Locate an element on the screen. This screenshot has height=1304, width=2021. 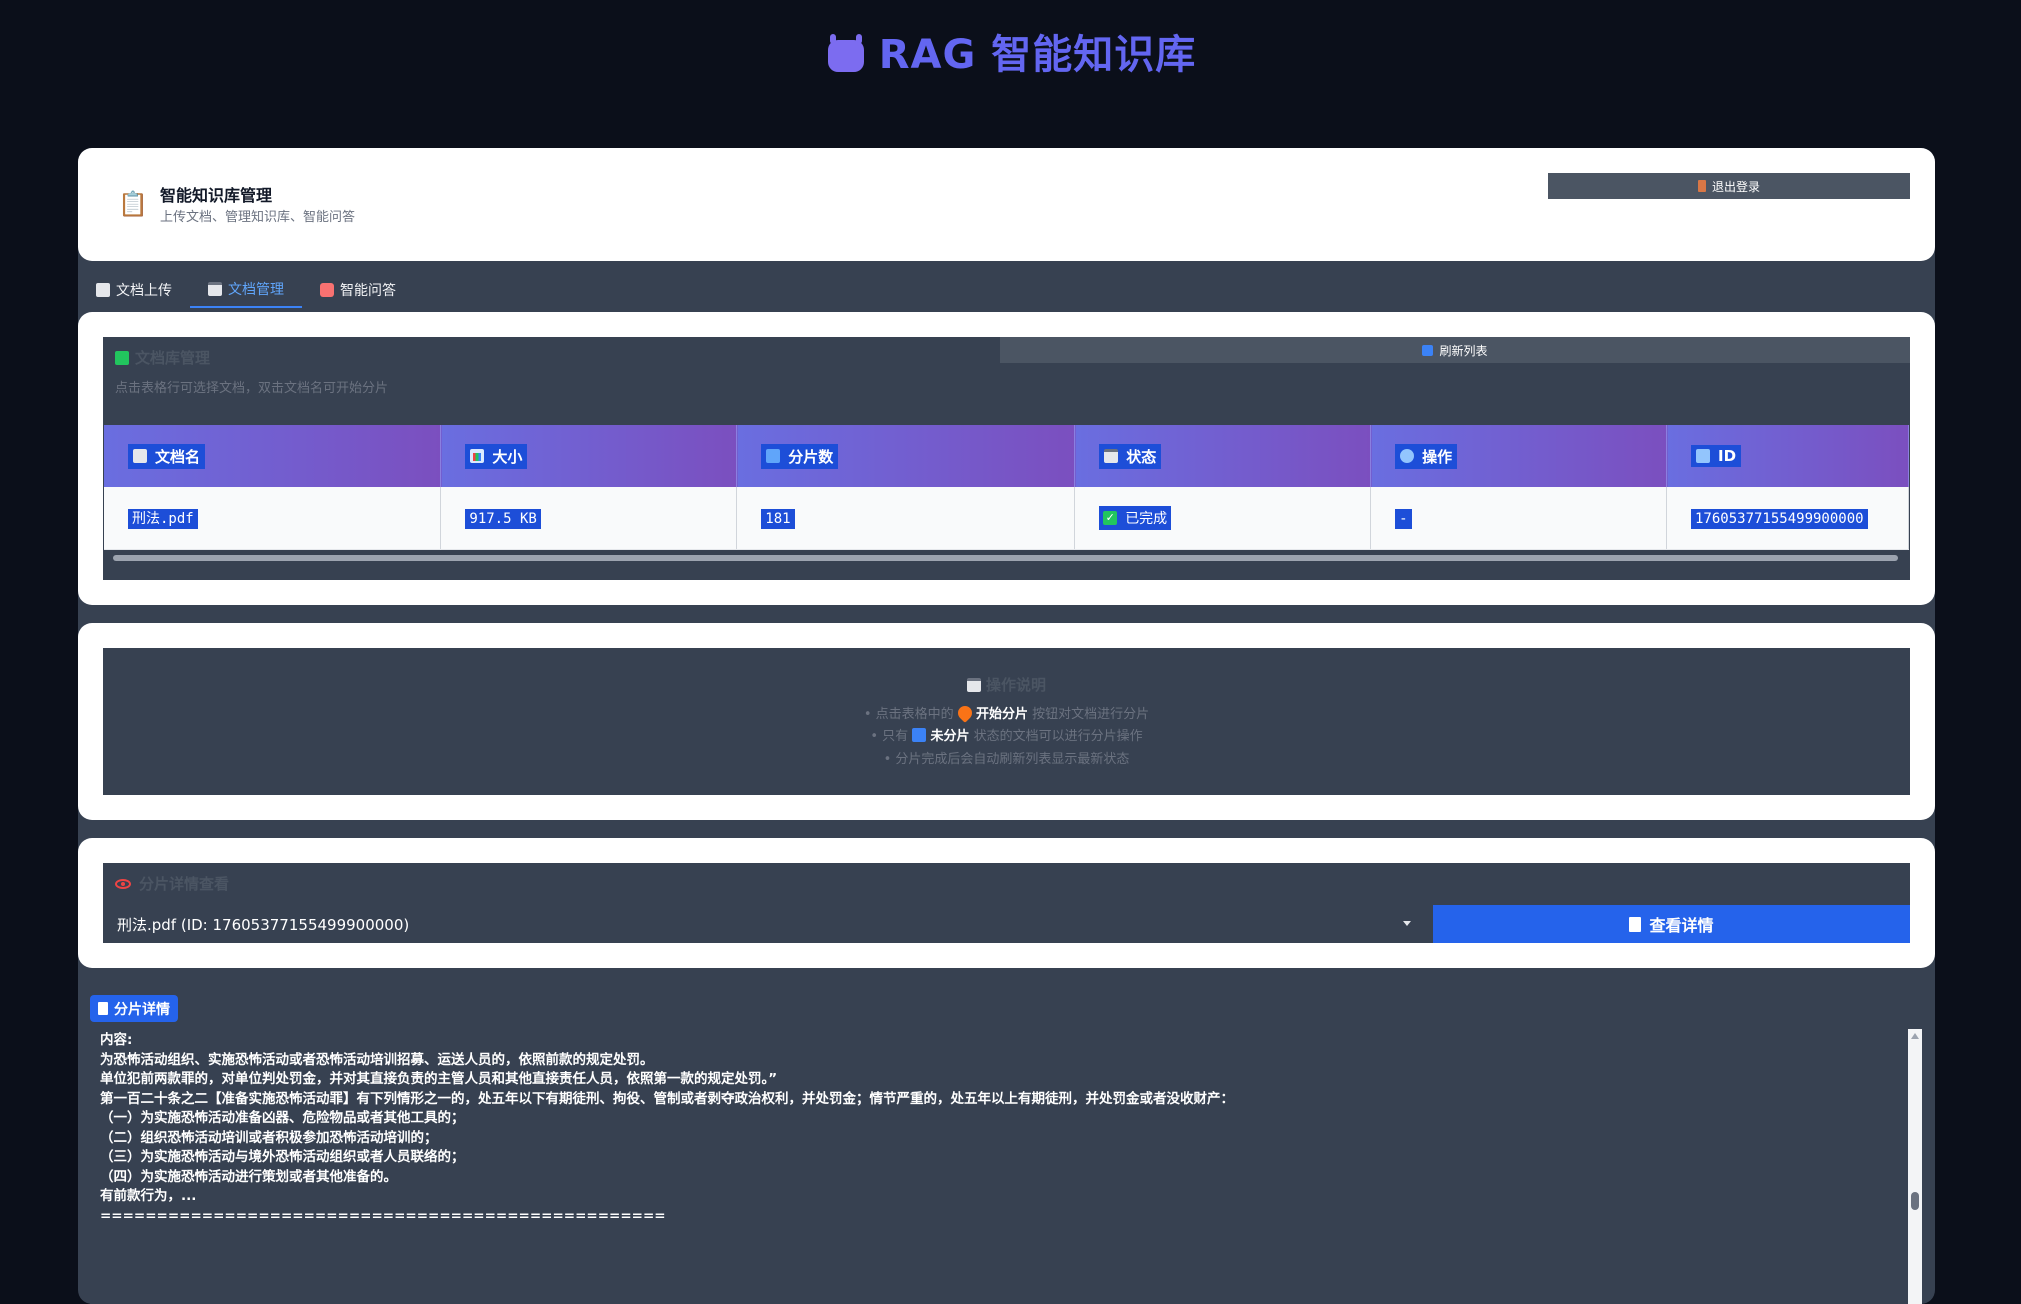
rocket-icon is located at coordinates (964, 713).